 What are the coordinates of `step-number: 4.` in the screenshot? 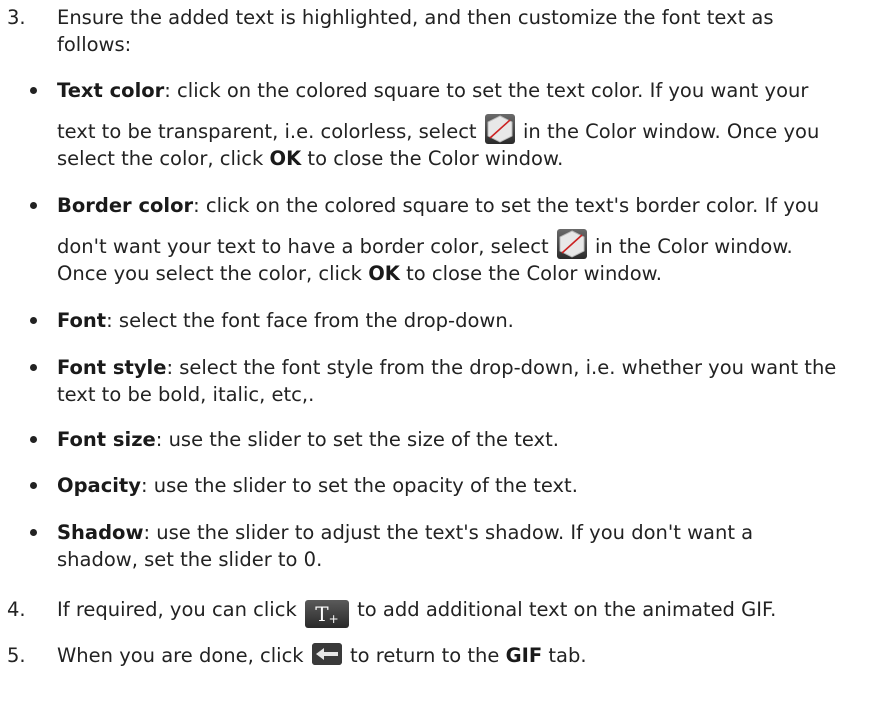 It's located at (16, 609).